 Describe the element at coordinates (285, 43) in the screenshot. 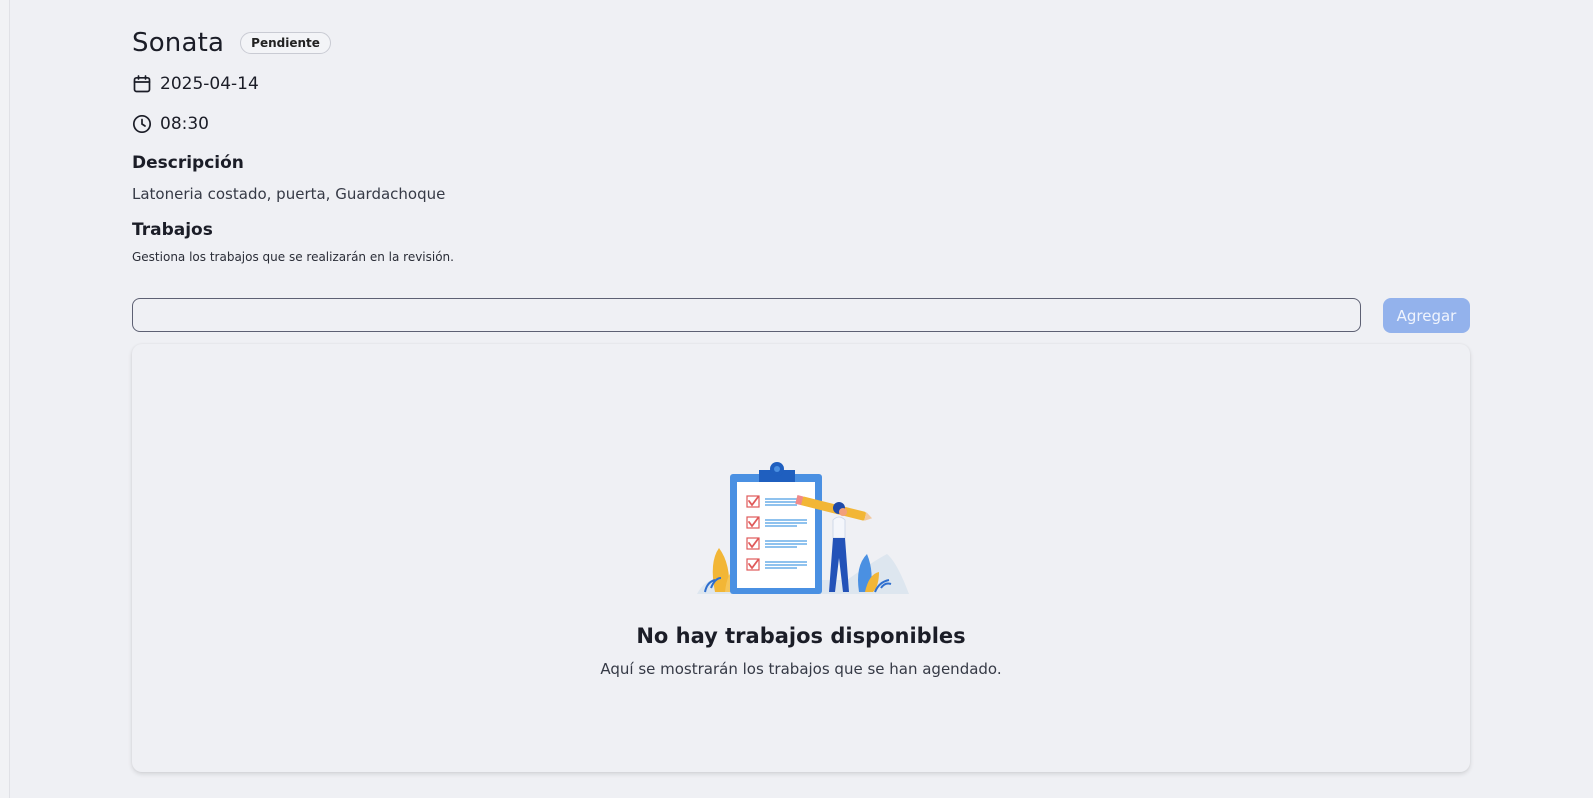

I see `status-badge: Pendiente` at that location.